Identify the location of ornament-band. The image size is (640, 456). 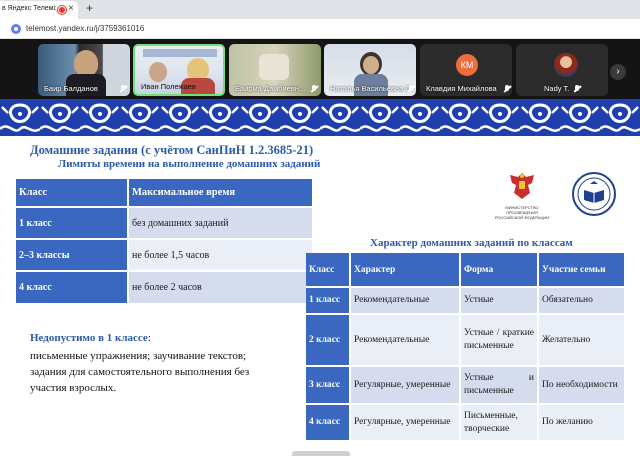
(320, 117).